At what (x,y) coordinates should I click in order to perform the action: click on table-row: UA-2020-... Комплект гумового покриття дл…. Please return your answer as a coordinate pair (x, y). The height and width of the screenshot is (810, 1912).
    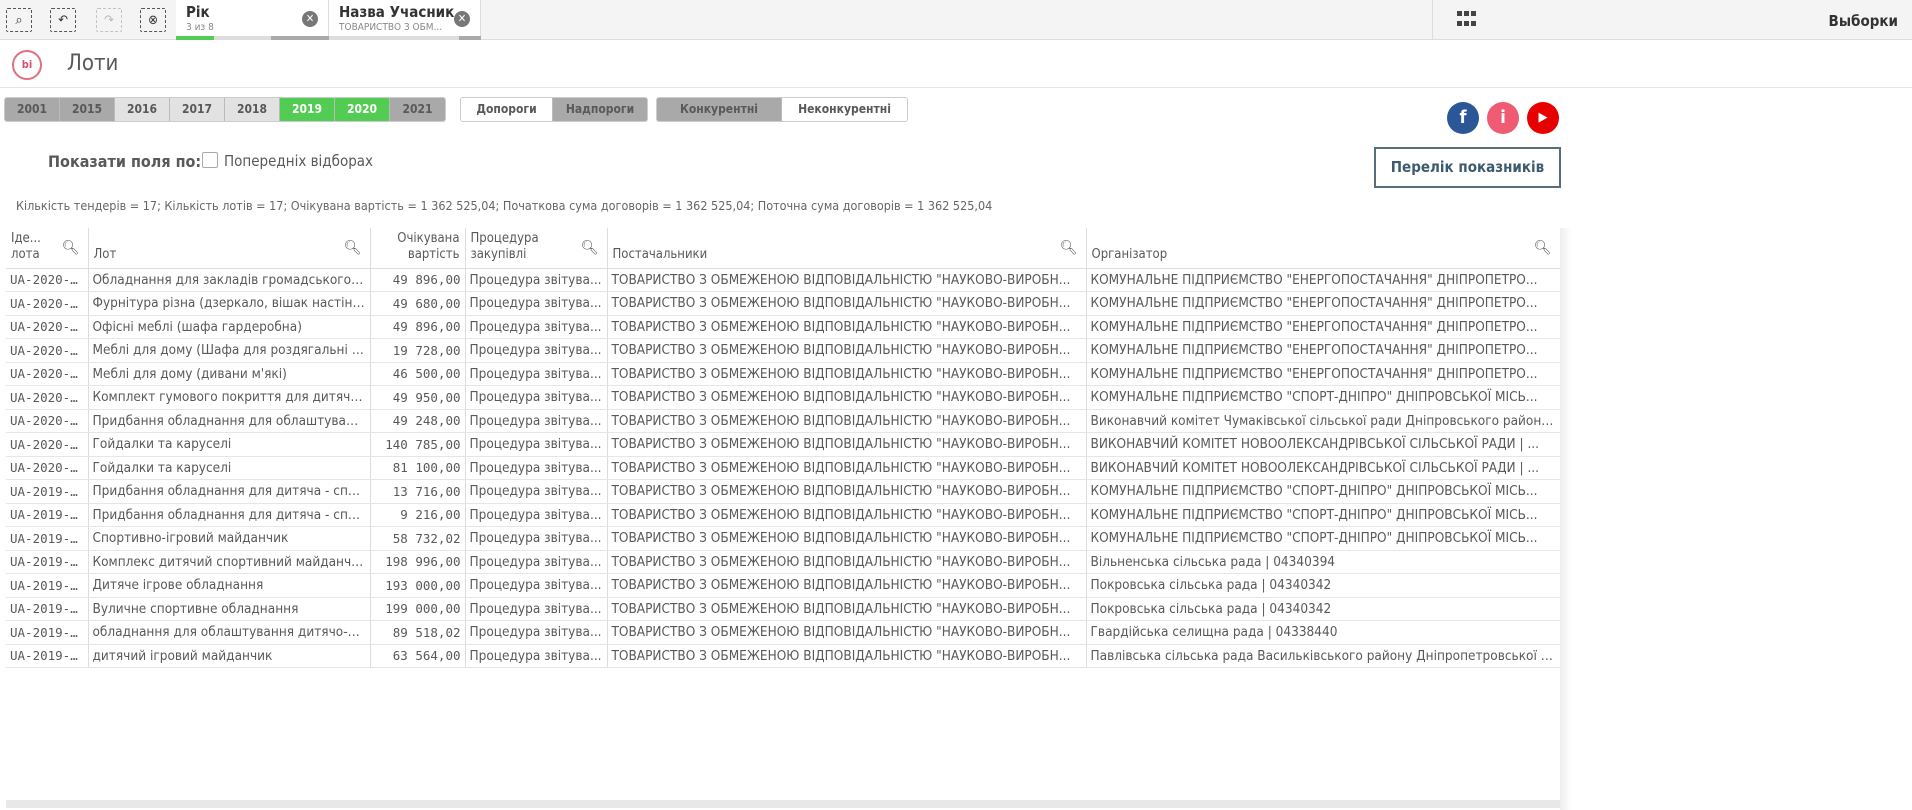
    Looking at the image, I should click on (783, 397).